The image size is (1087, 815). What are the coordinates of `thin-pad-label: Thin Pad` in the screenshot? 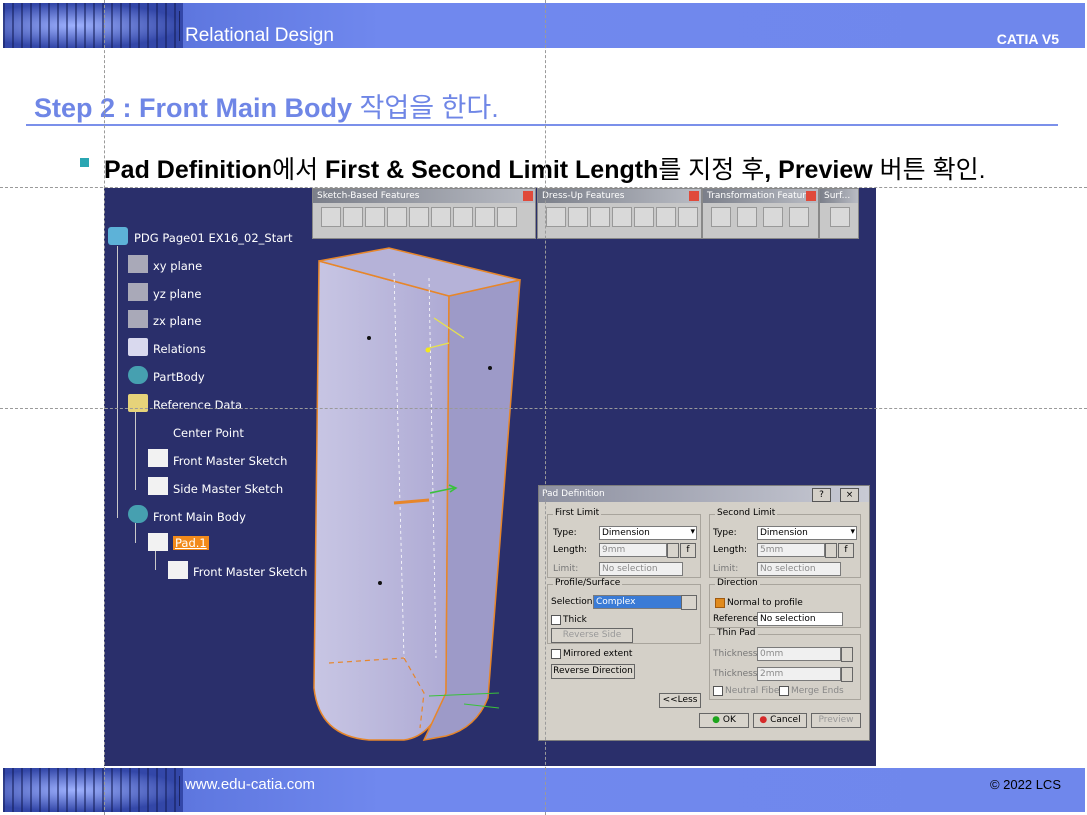 It's located at (736, 633).